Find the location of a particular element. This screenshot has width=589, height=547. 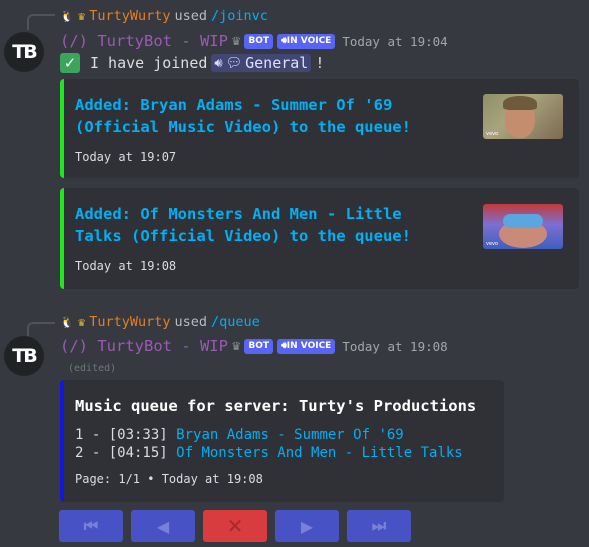

next-icon: ▶ is located at coordinates (307, 526).